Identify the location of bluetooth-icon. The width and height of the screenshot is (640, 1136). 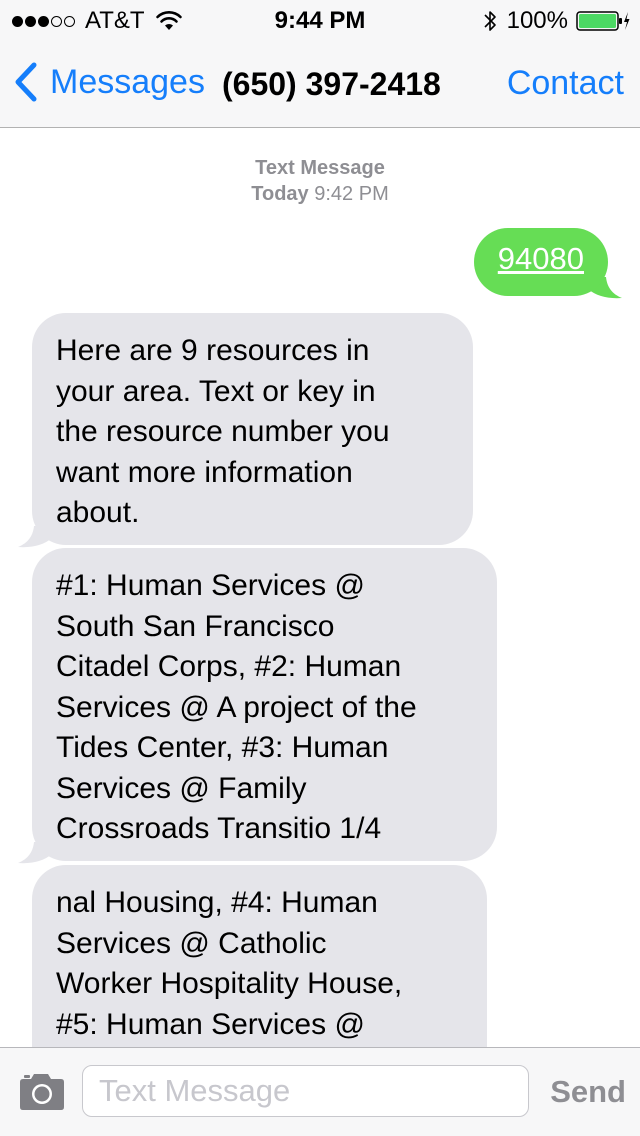
(490, 21).